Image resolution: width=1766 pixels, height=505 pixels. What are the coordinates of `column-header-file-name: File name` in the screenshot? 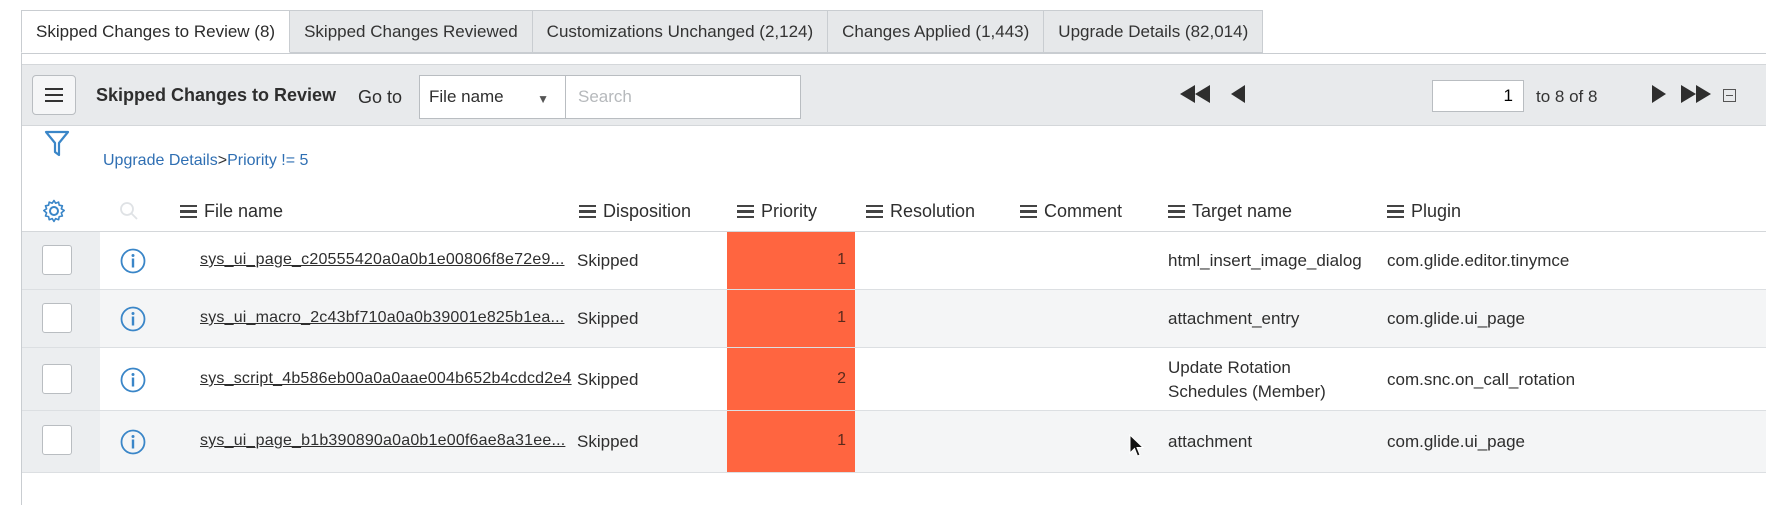 It's located at (231, 211).